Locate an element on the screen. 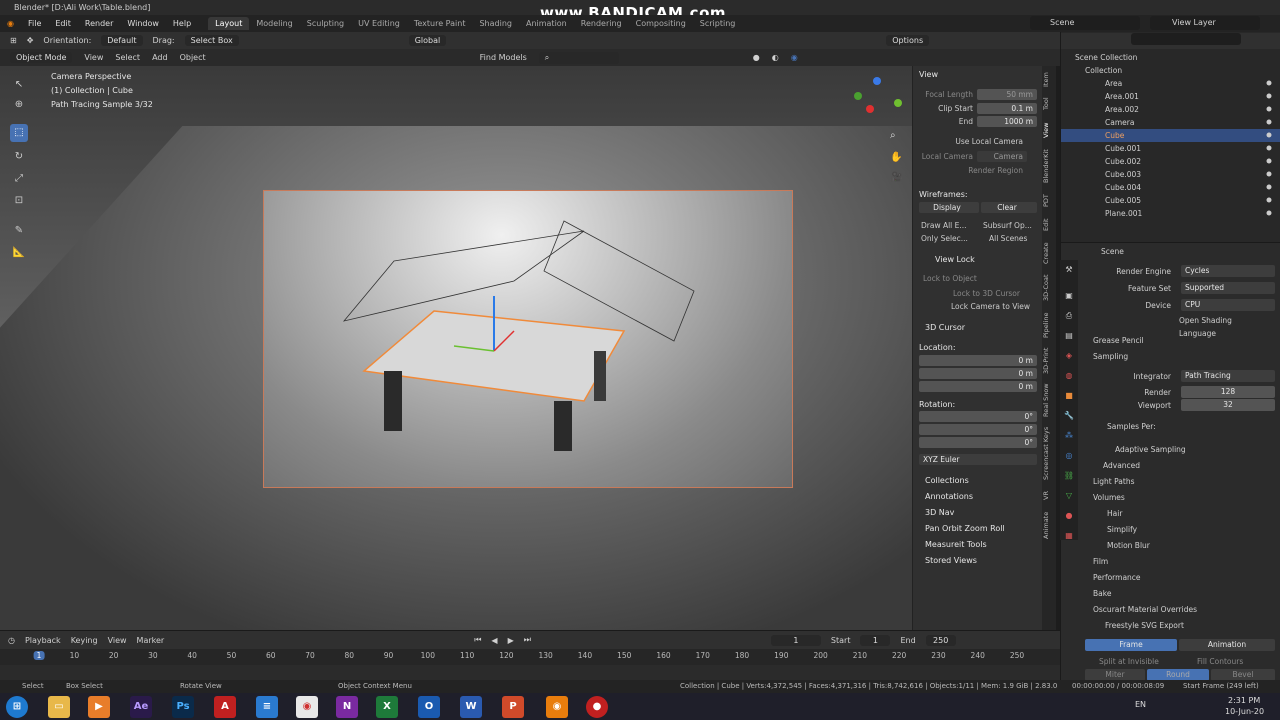  camera-view-icon: 🎥 is located at coordinates (896, 177).